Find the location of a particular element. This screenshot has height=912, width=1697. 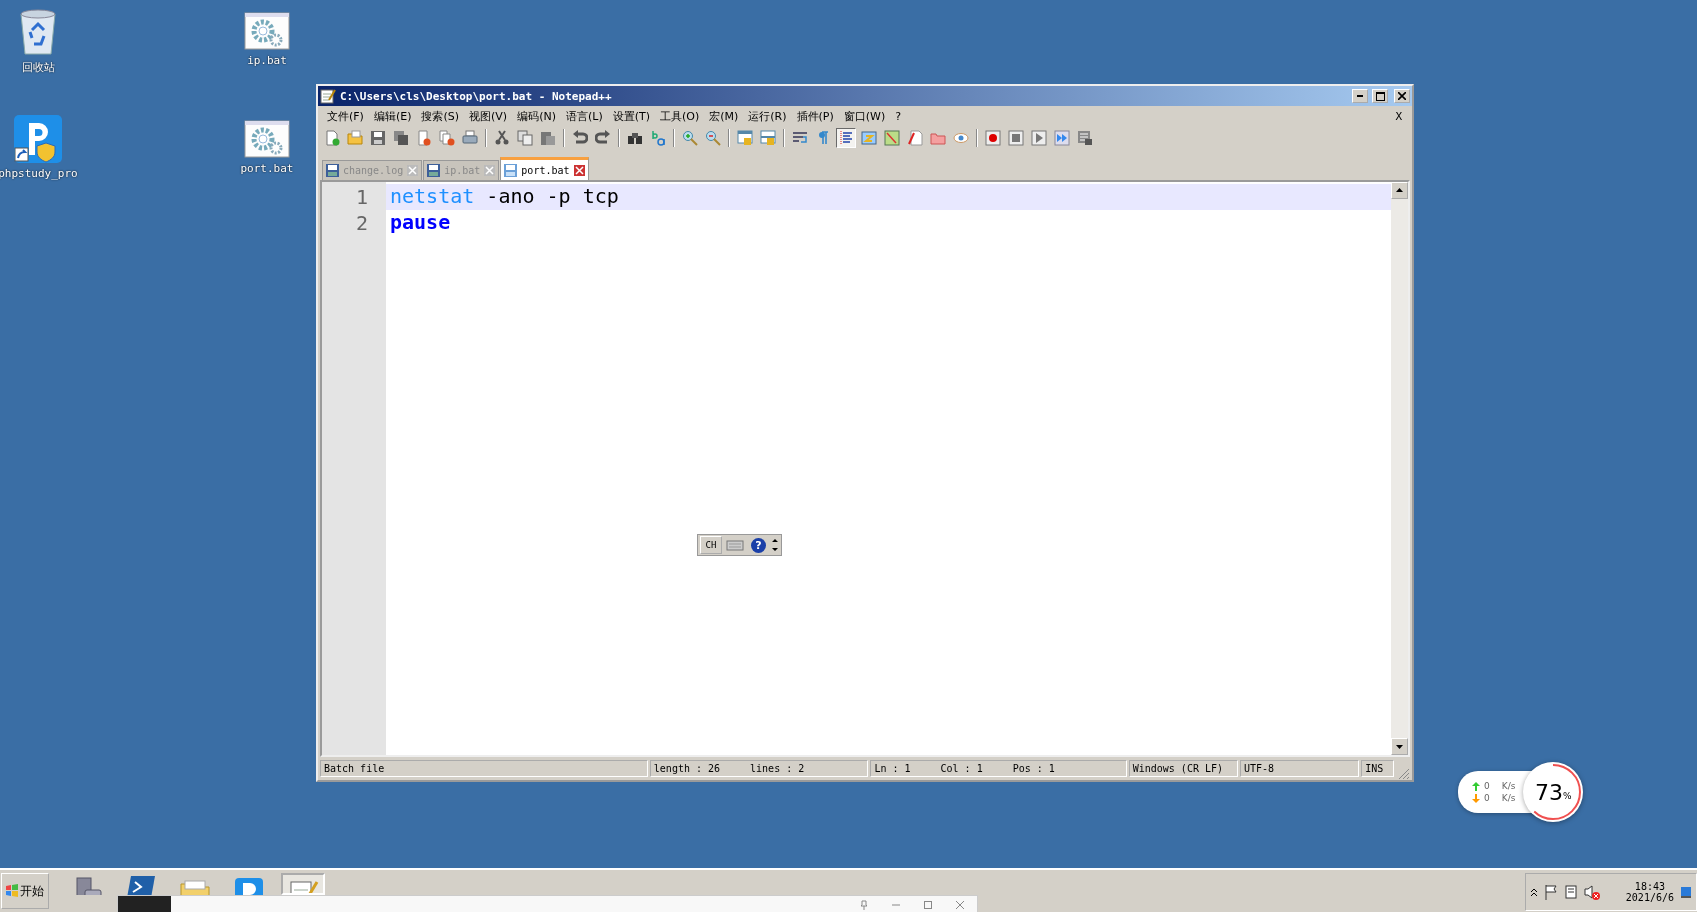

printer-icon is located at coordinates (470, 138).